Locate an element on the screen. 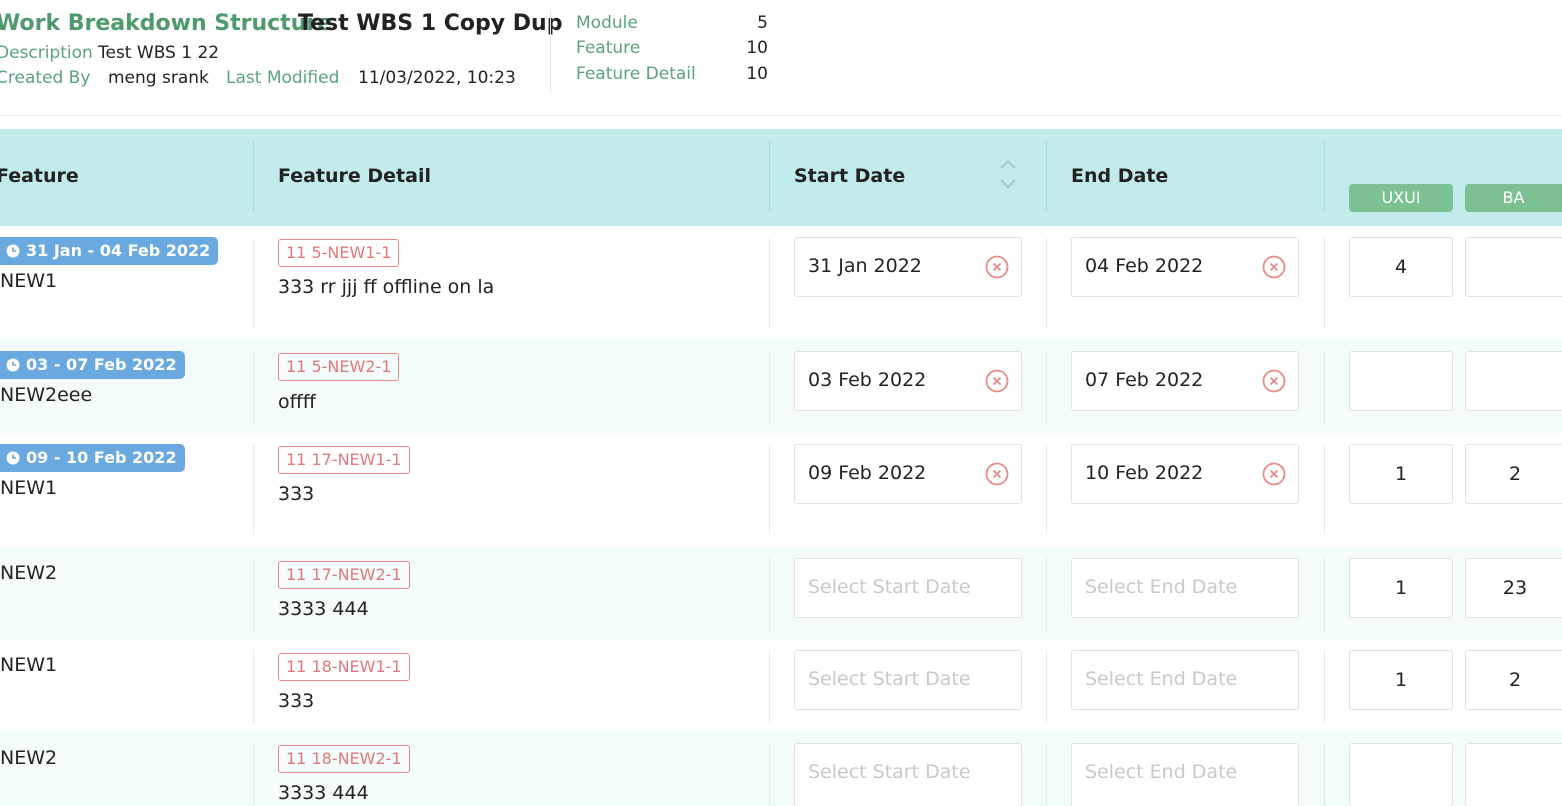 This screenshot has height=806, width=1562. feature-detail-text: offff is located at coordinates (297, 402).